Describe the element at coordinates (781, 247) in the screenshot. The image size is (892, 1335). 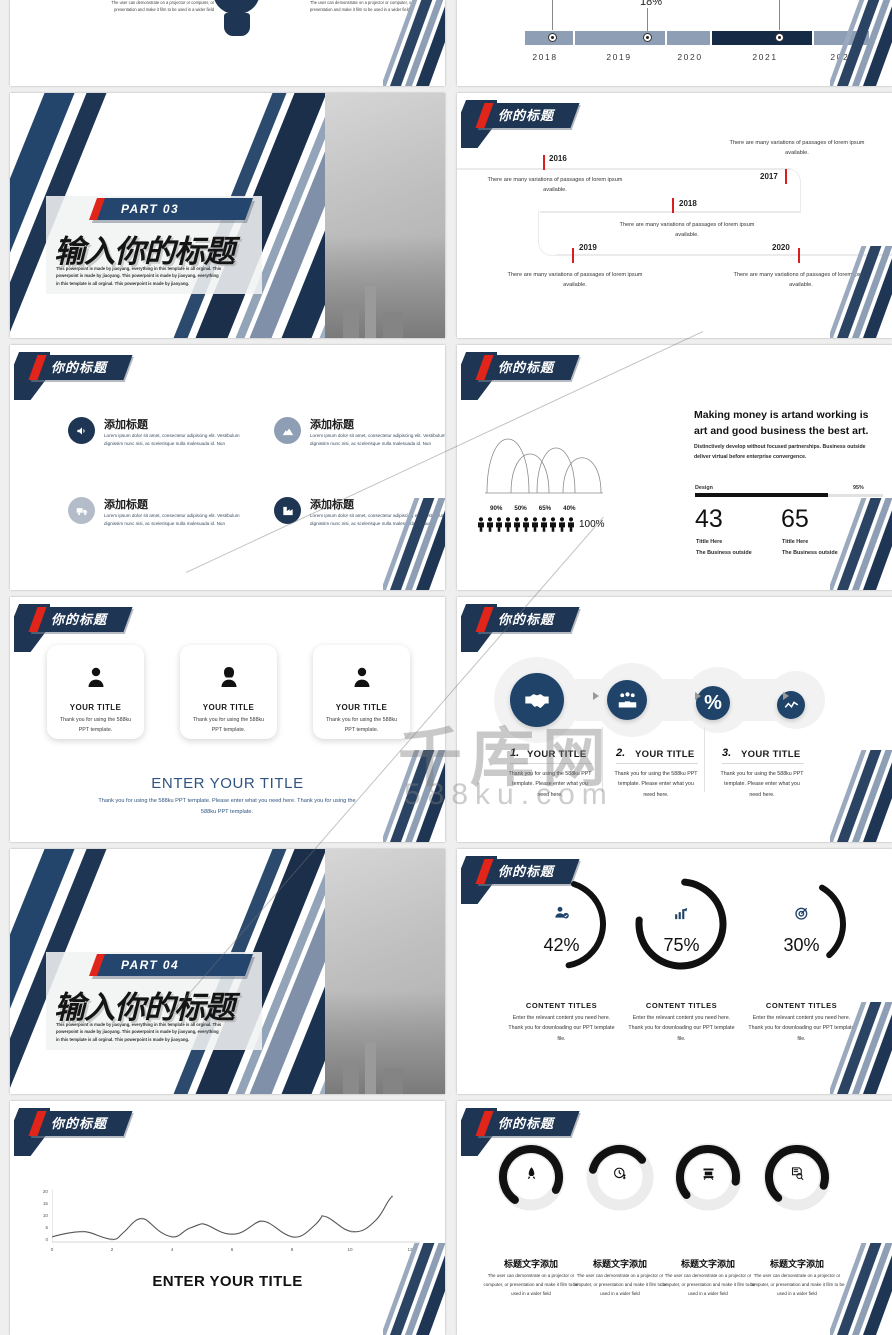
I see `timeline-year: 2020` at that location.